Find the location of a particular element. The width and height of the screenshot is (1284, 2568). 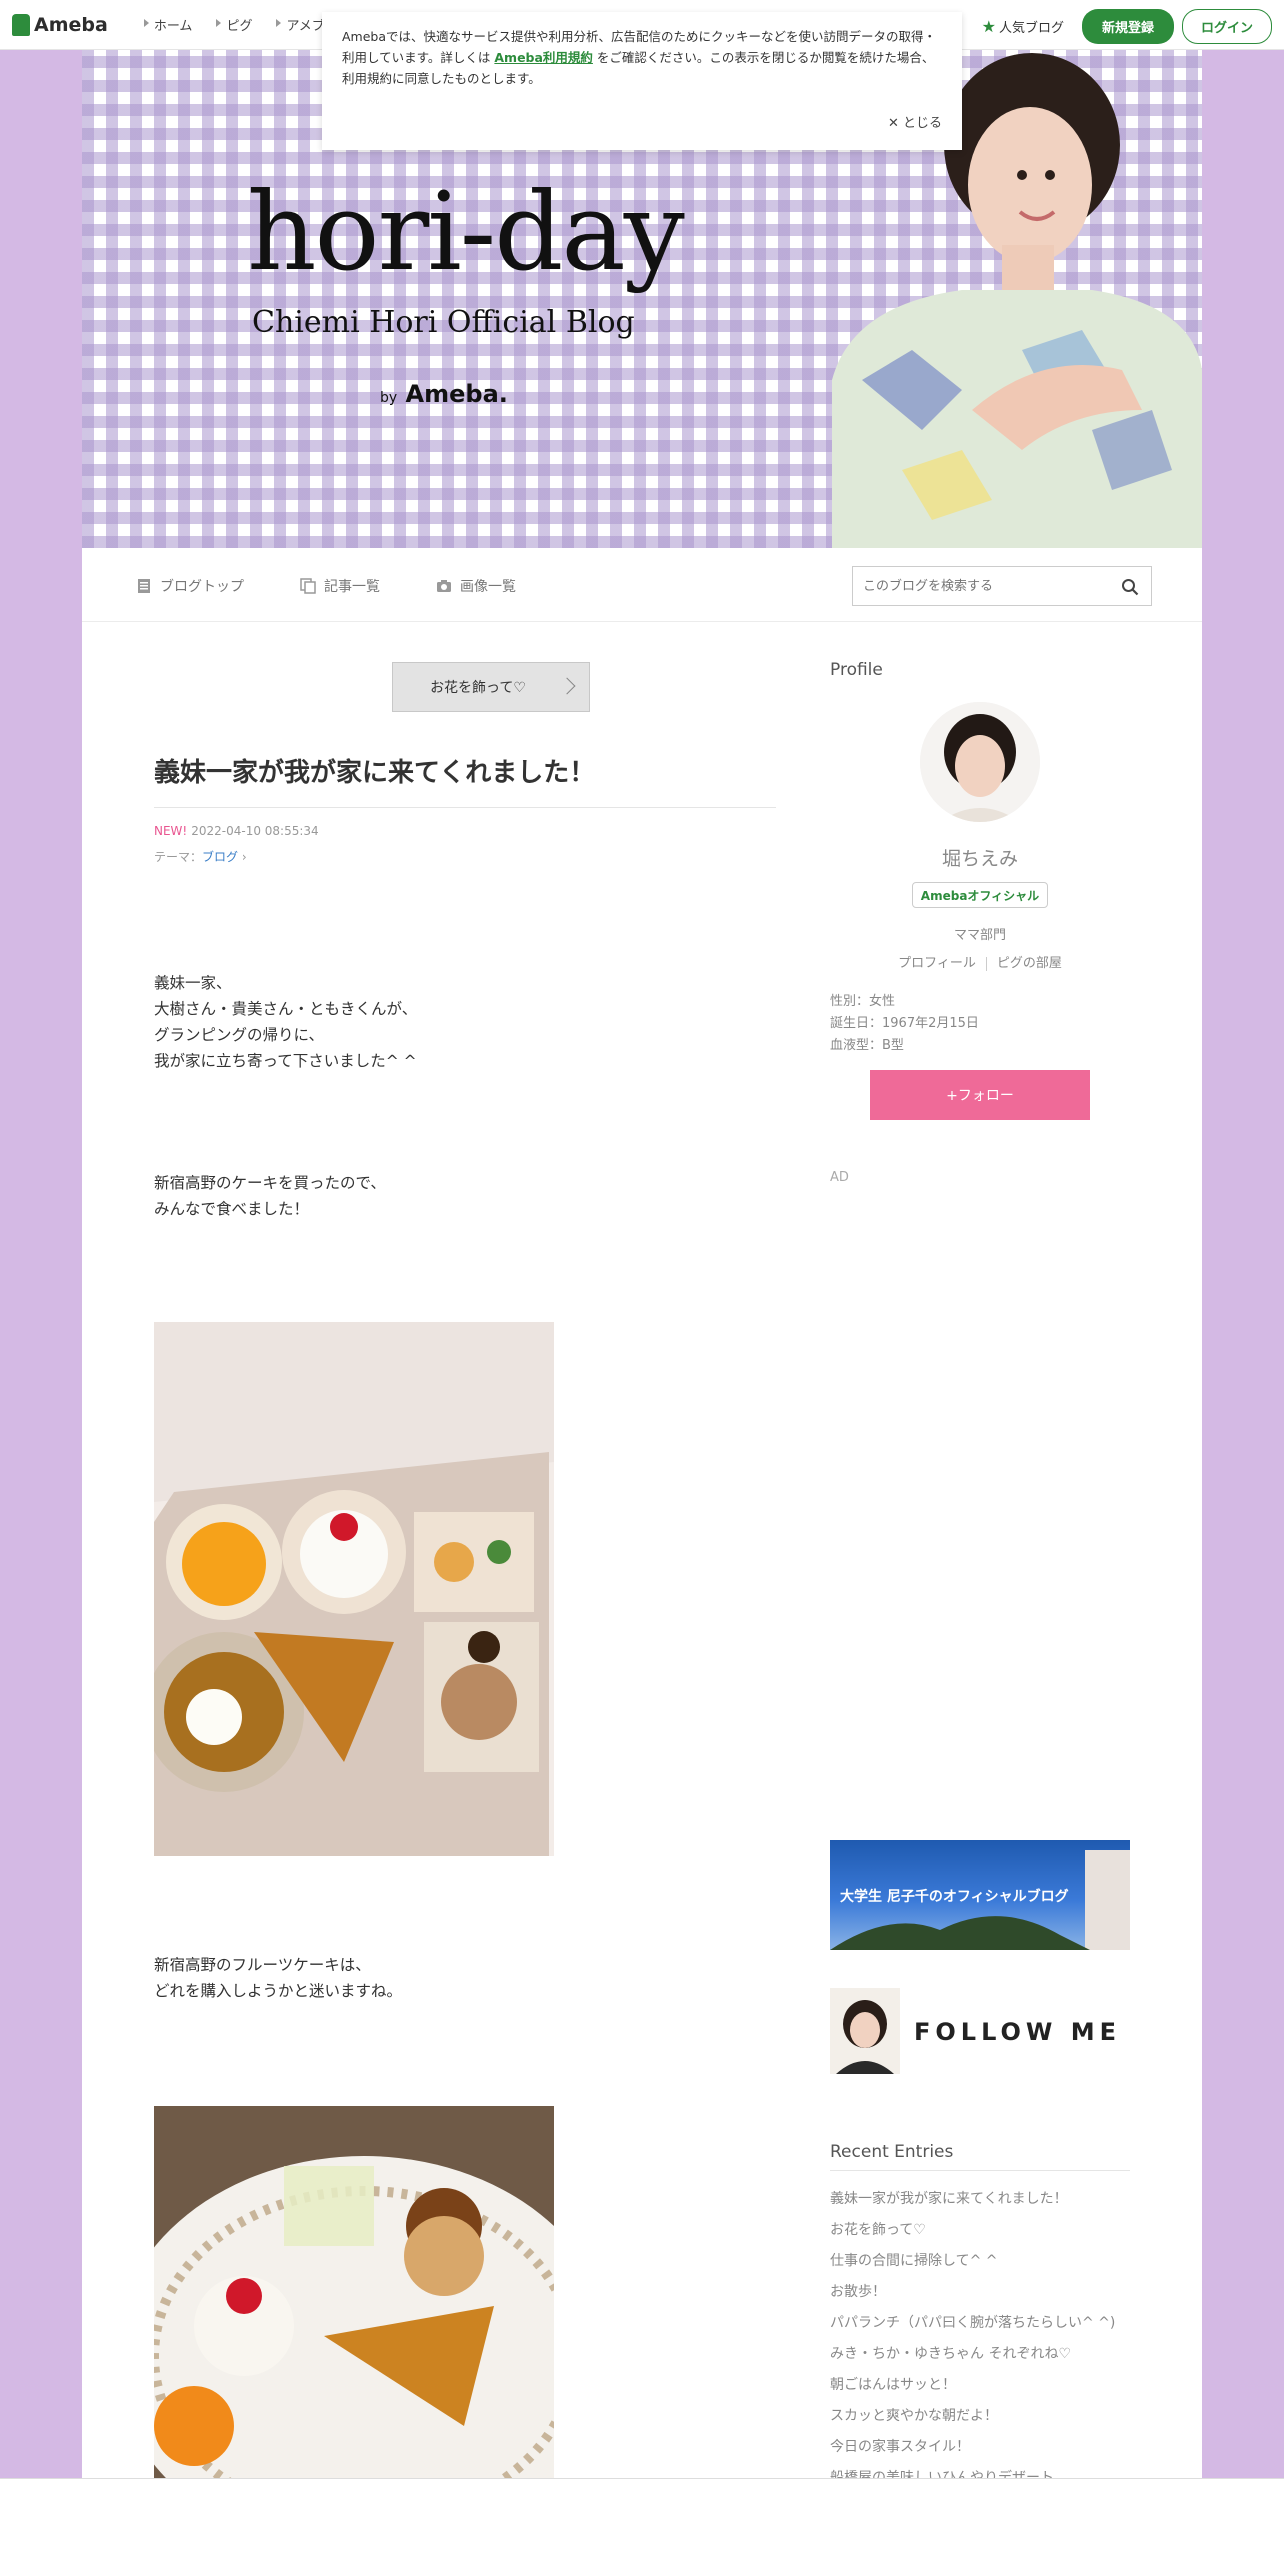

profile-gender: 性別：女性 is located at coordinates (863, 1001).